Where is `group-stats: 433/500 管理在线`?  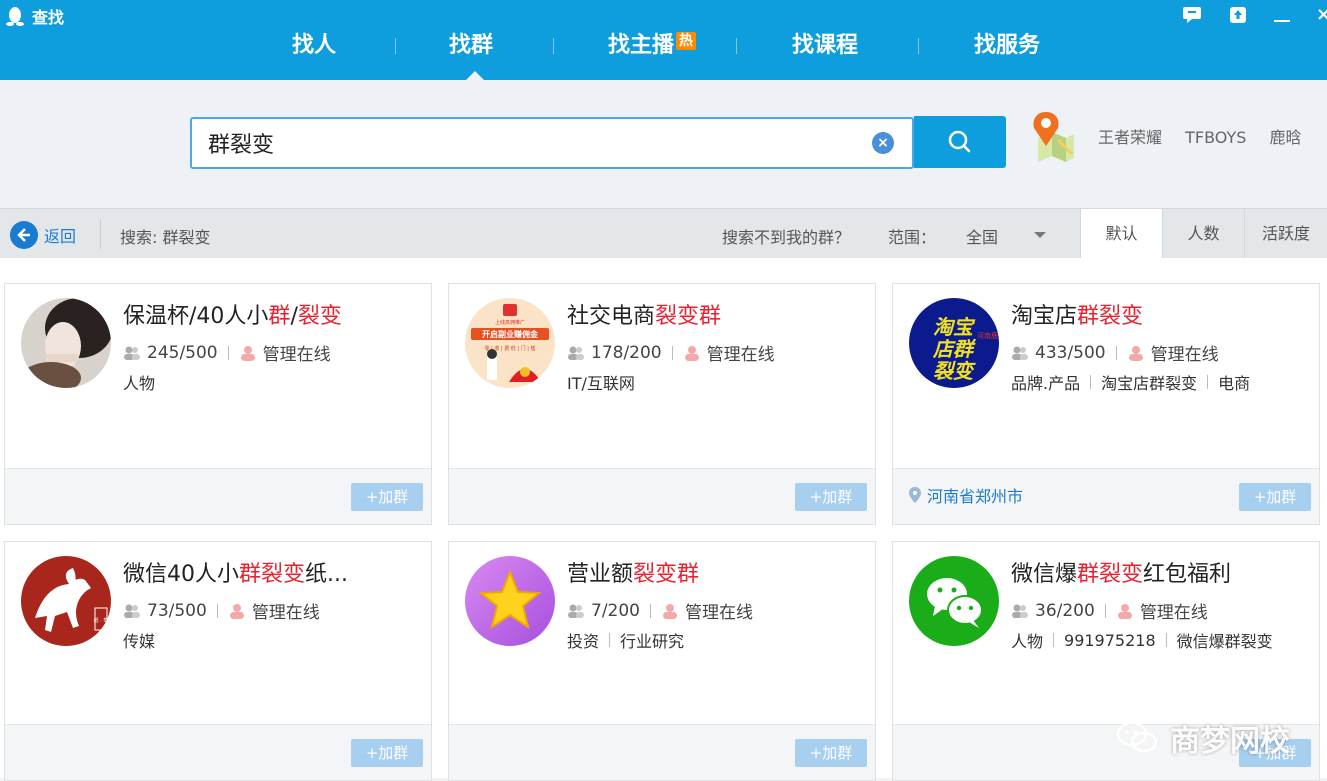
group-stats: 433/500 管理在线 is located at coordinates (1115, 352).